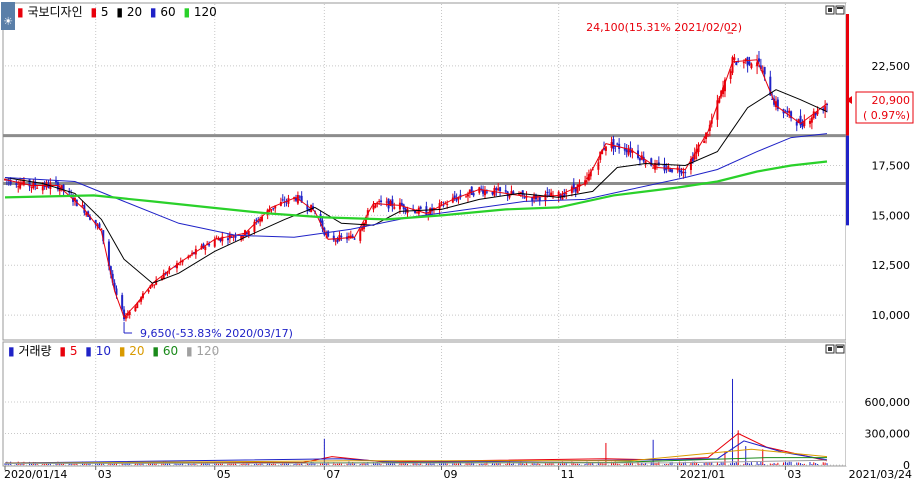 The width and height of the screenshot is (914, 482). I want to click on range-bar-down, so click(847, 180).